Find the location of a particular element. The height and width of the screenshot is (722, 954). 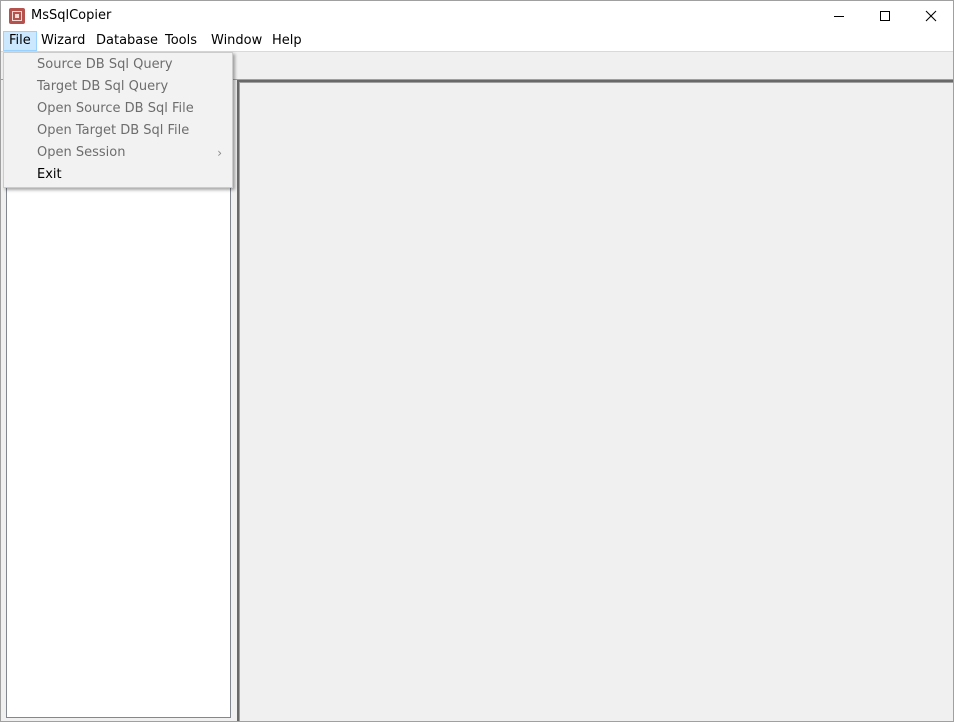

maximize-button is located at coordinates (885, 16).